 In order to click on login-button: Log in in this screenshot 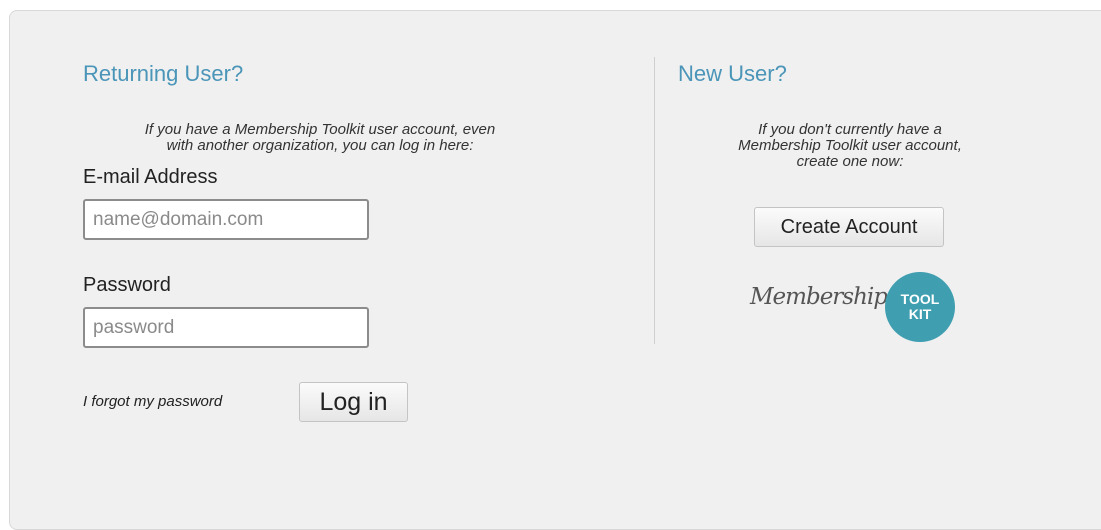, I will do `click(353, 402)`.